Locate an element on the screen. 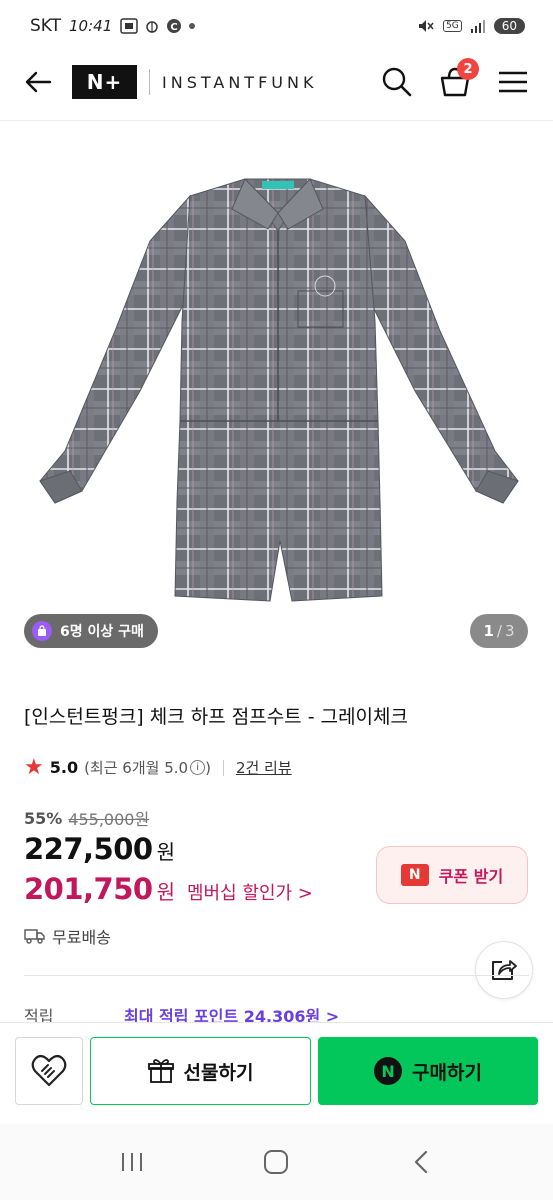  shipping-info: 무료배송 is located at coordinates (67, 936).